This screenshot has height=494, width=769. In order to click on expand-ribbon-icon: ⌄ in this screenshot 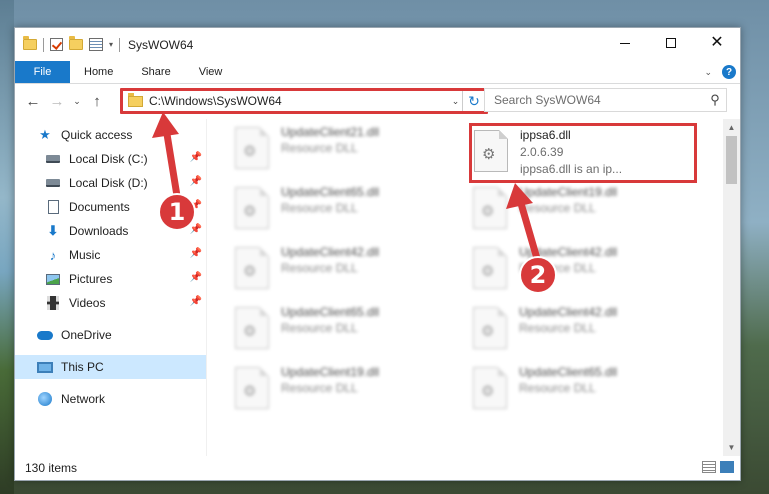, I will do `click(708, 72)`.